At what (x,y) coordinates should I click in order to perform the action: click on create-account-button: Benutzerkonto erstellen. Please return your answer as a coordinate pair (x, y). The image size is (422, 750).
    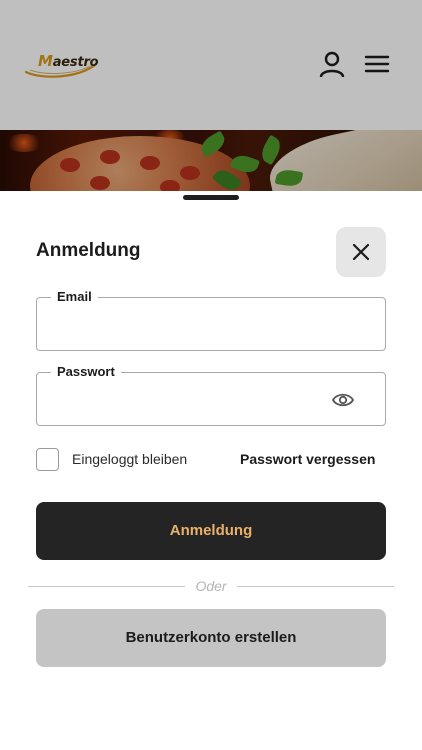
    Looking at the image, I should click on (211, 638).